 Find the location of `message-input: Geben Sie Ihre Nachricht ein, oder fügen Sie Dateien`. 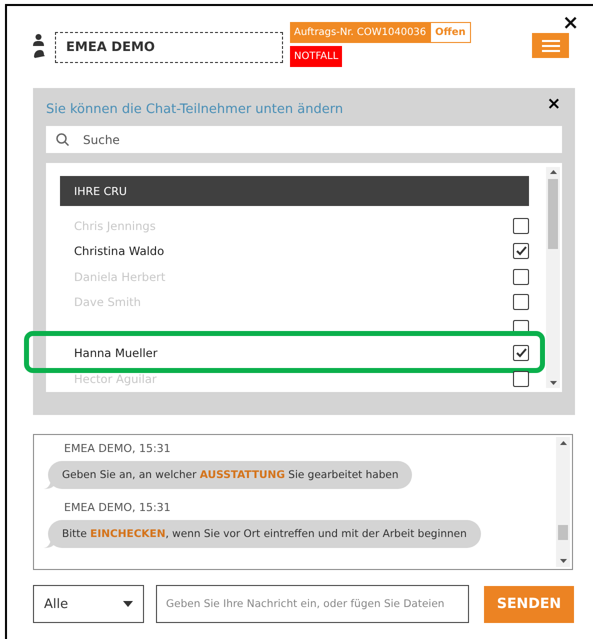

message-input: Geben Sie Ihre Nachricht ein, oder fügen Sie Dateien is located at coordinates (312, 604).